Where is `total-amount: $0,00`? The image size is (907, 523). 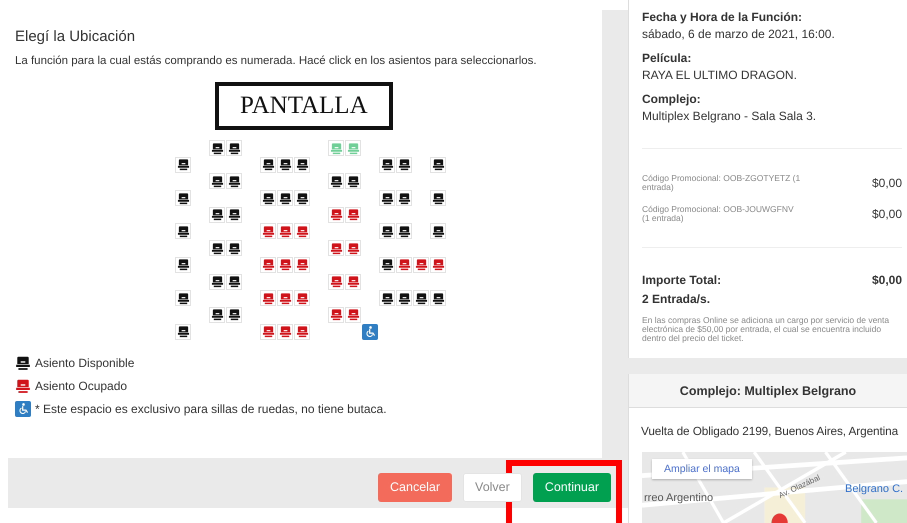 total-amount: $0,00 is located at coordinates (887, 280).